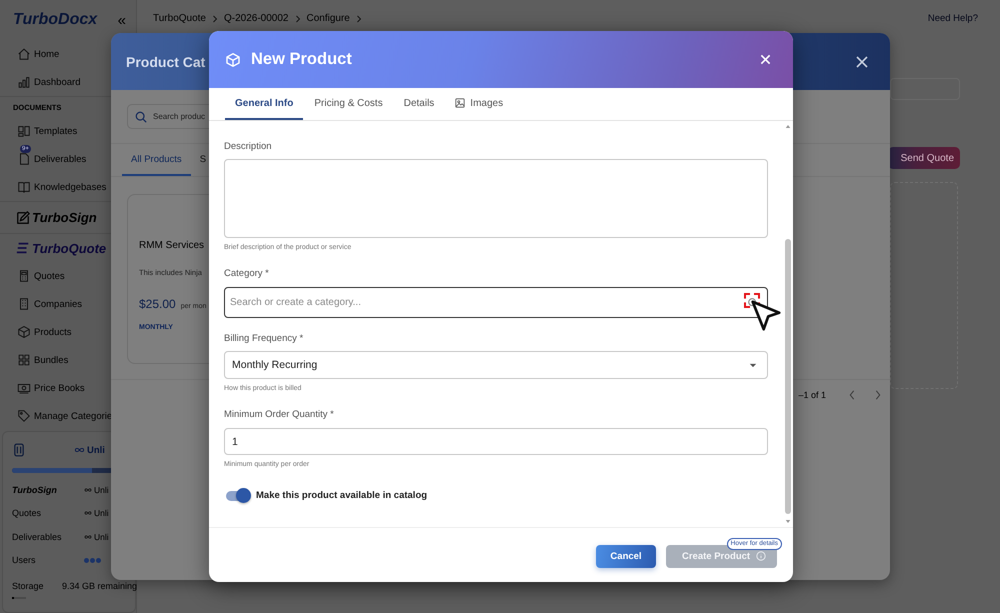  I want to click on brand-logo: TurboQuote, so click(69, 248).